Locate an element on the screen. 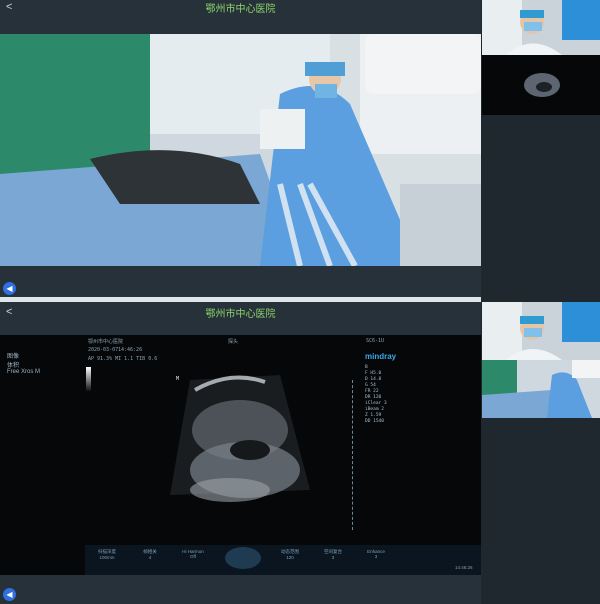 The width and height of the screenshot is (600, 604). trackball-icon is located at coordinates (243, 558).